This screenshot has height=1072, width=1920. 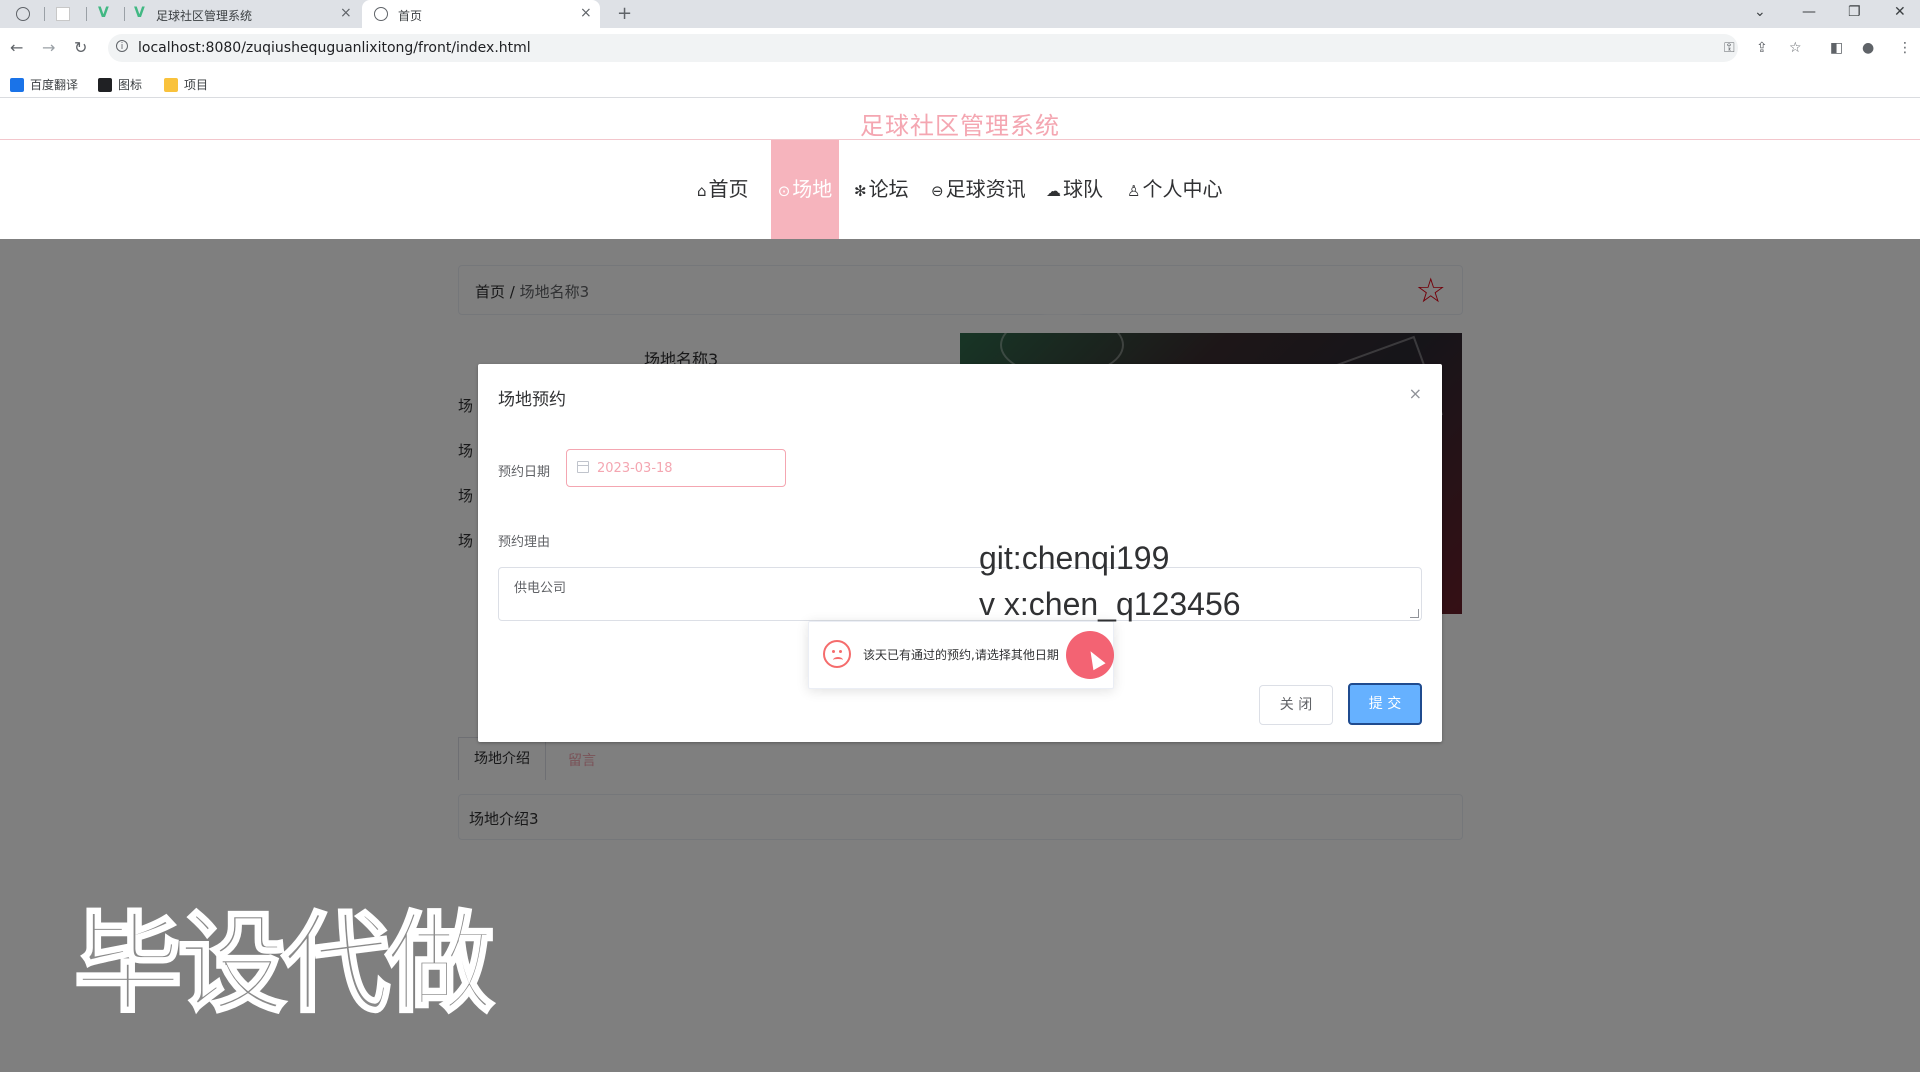 I want to click on tab-label: 足球社区管理系统, so click(x=204, y=16).